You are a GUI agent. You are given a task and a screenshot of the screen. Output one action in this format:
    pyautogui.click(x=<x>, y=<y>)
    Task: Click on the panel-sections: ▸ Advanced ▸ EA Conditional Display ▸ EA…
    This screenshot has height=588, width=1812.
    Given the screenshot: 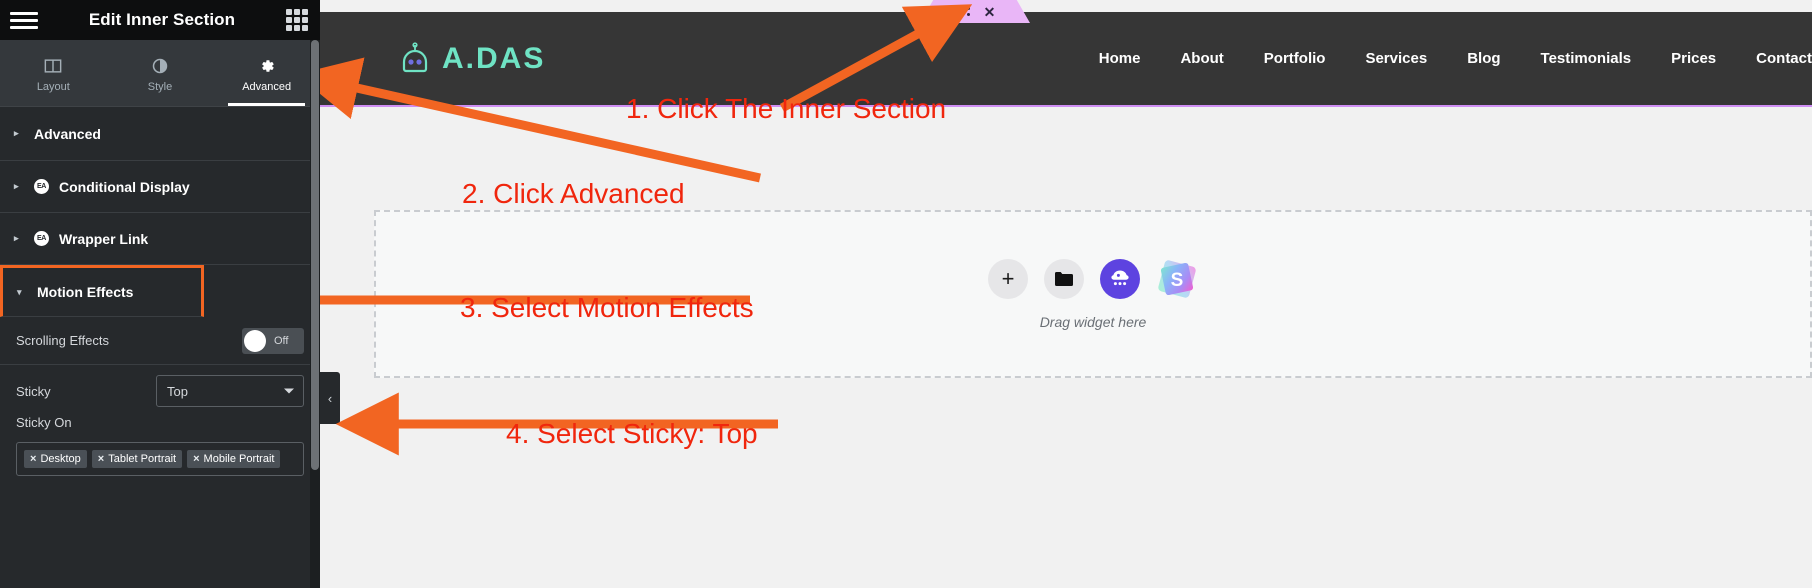 What is the action you would take?
    pyautogui.click(x=160, y=291)
    